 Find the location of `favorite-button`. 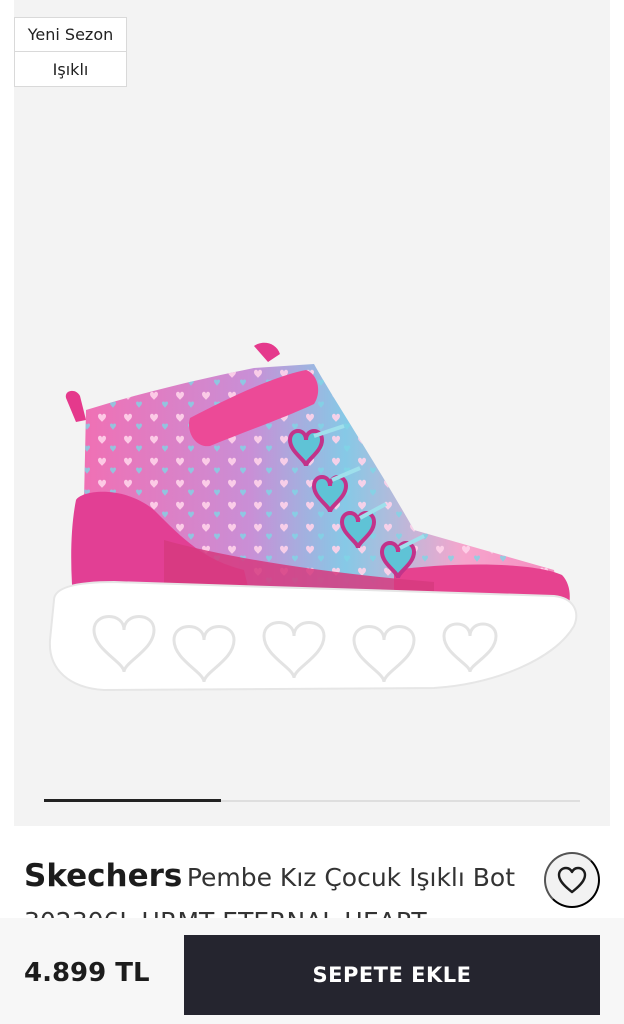

favorite-button is located at coordinates (572, 880).